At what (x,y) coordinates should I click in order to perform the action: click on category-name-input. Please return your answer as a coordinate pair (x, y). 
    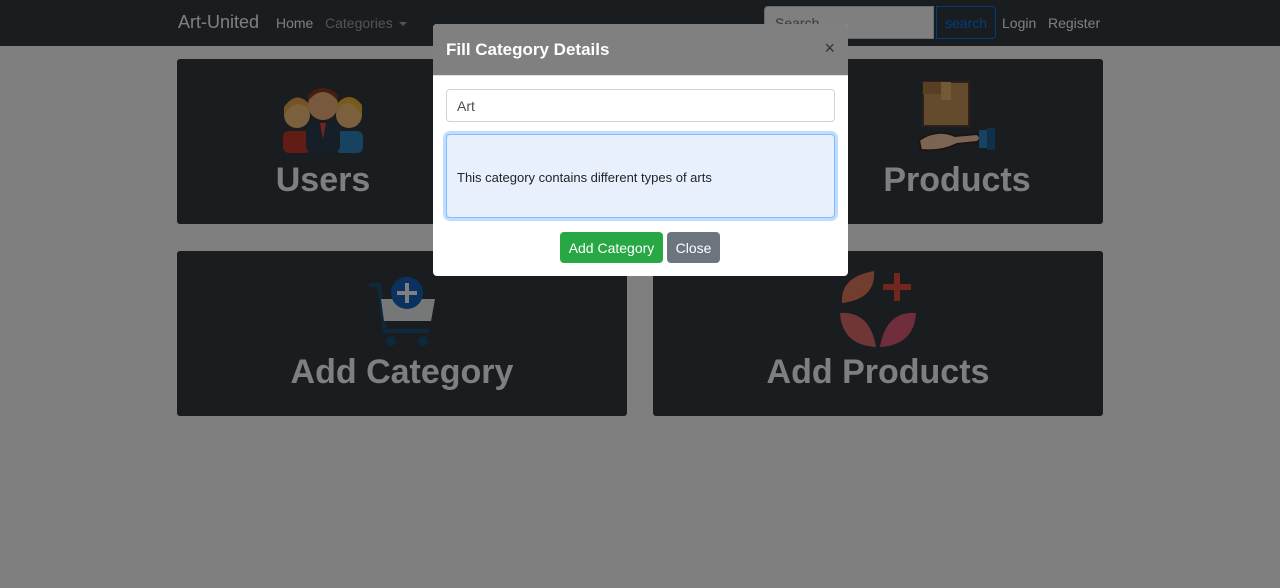
    Looking at the image, I should click on (640, 105).